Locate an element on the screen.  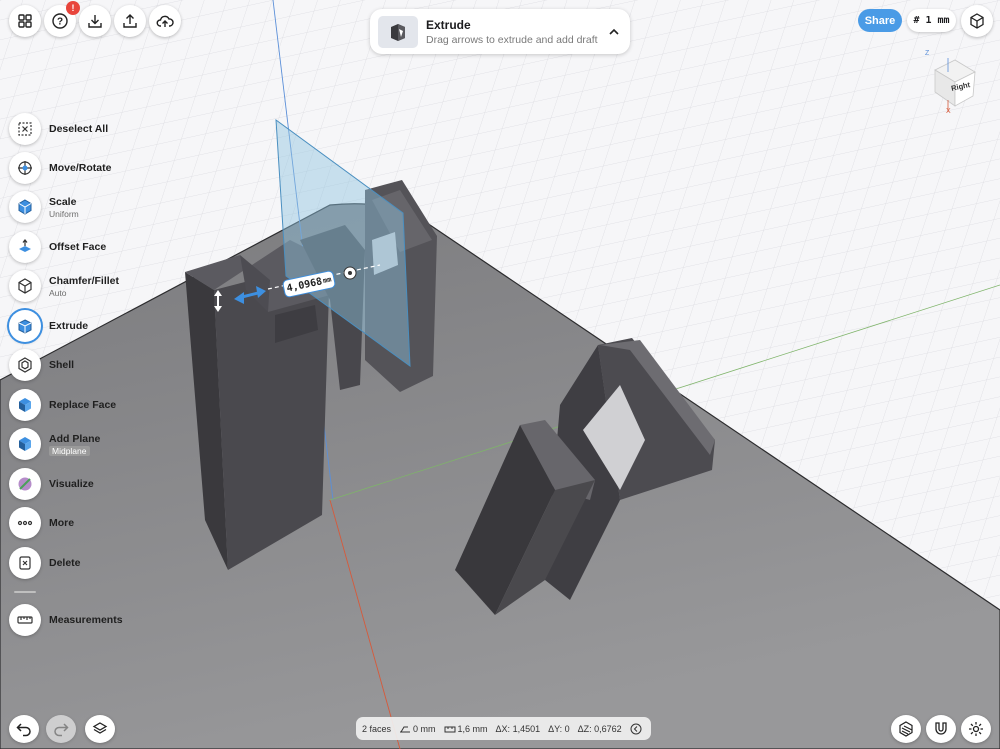
delta-x: ΔX: 1,4501 is located at coordinates (518, 728).